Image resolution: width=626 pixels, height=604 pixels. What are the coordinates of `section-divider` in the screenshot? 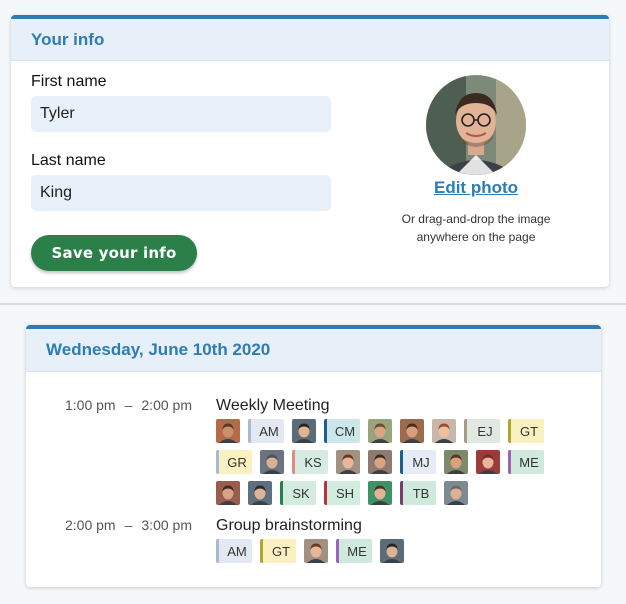 It's located at (313, 304).